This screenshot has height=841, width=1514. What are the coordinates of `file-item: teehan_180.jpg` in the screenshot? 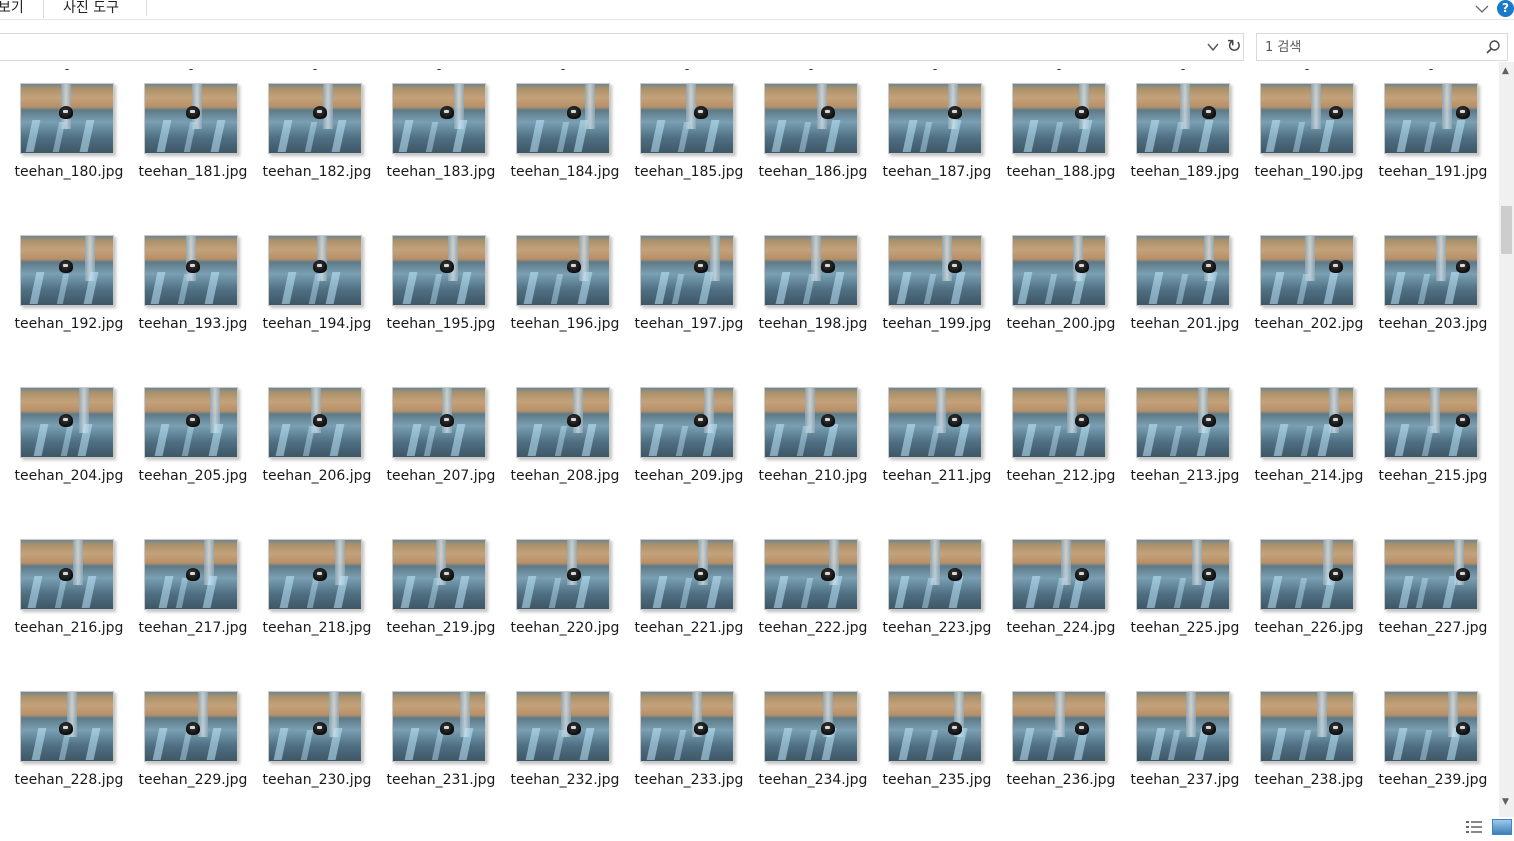 It's located at (62, 158).